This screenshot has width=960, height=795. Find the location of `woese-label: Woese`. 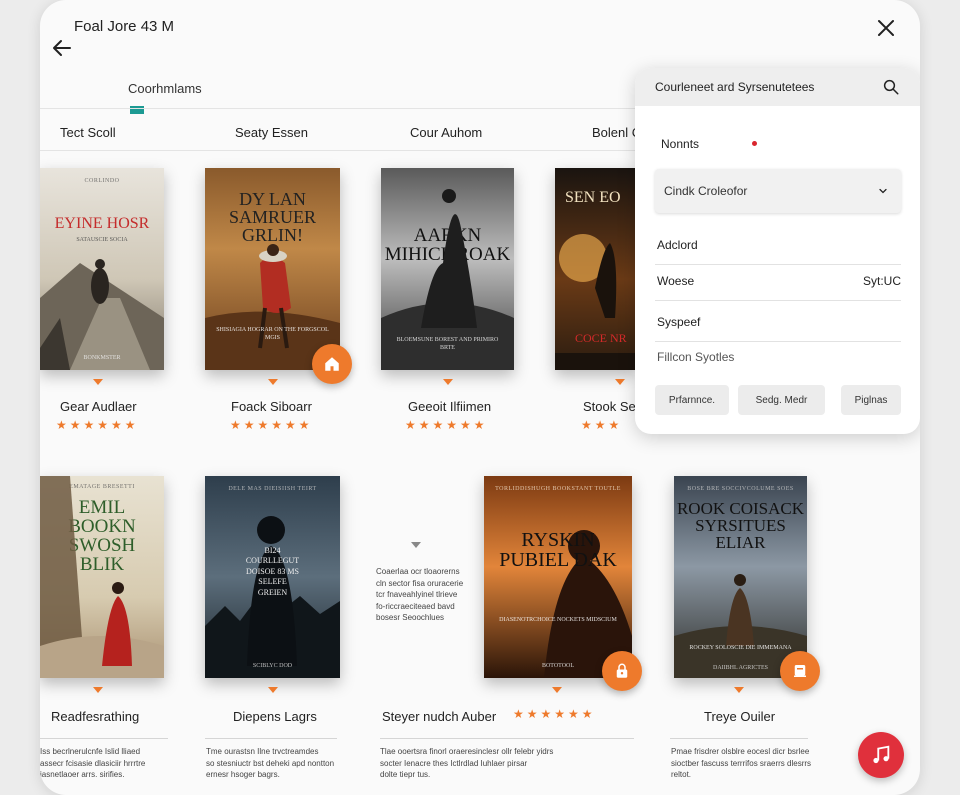

woese-label: Woese is located at coordinates (676, 281).